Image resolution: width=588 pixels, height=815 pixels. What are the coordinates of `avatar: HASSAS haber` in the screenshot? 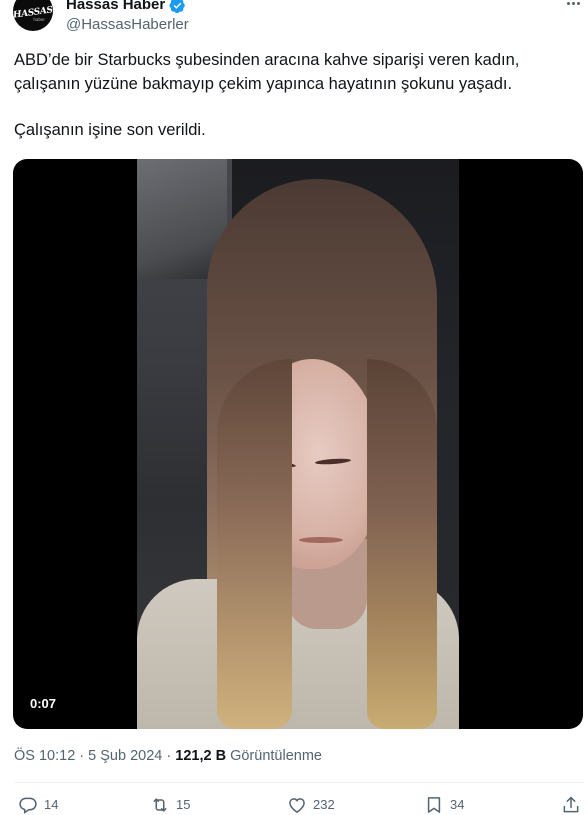 It's located at (33, 15).